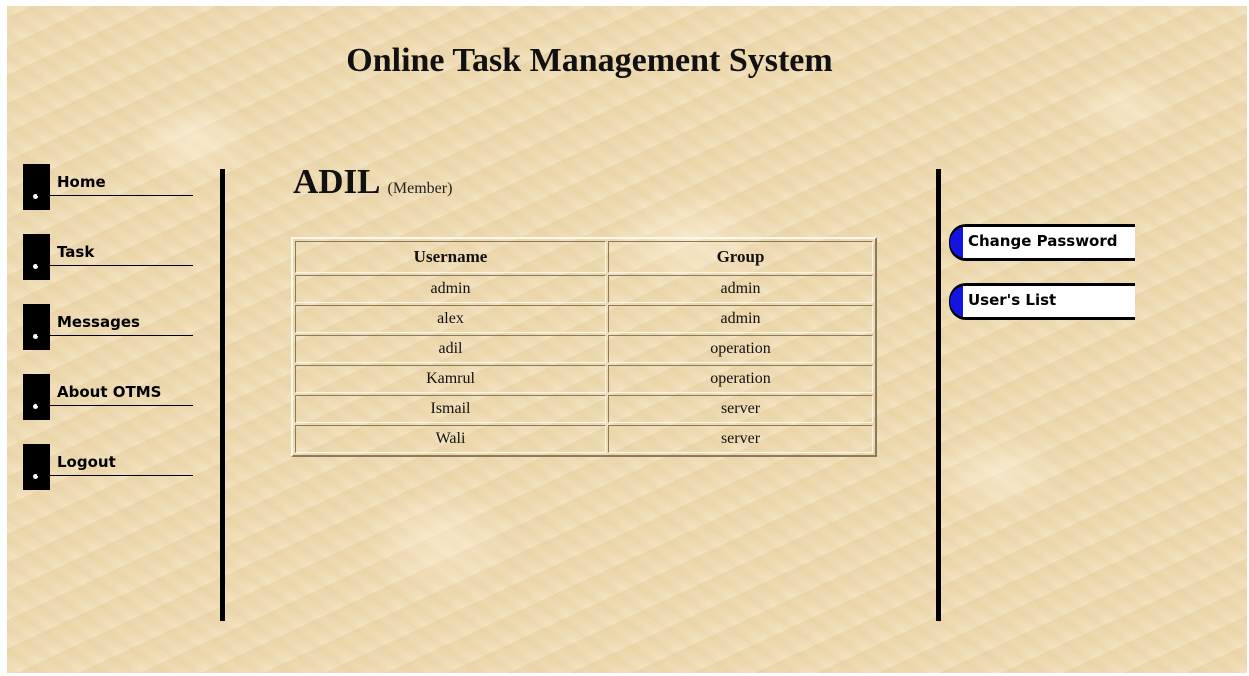 The width and height of the screenshot is (1249, 676). I want to click on table-row: Ismail server, so click(584, 409).